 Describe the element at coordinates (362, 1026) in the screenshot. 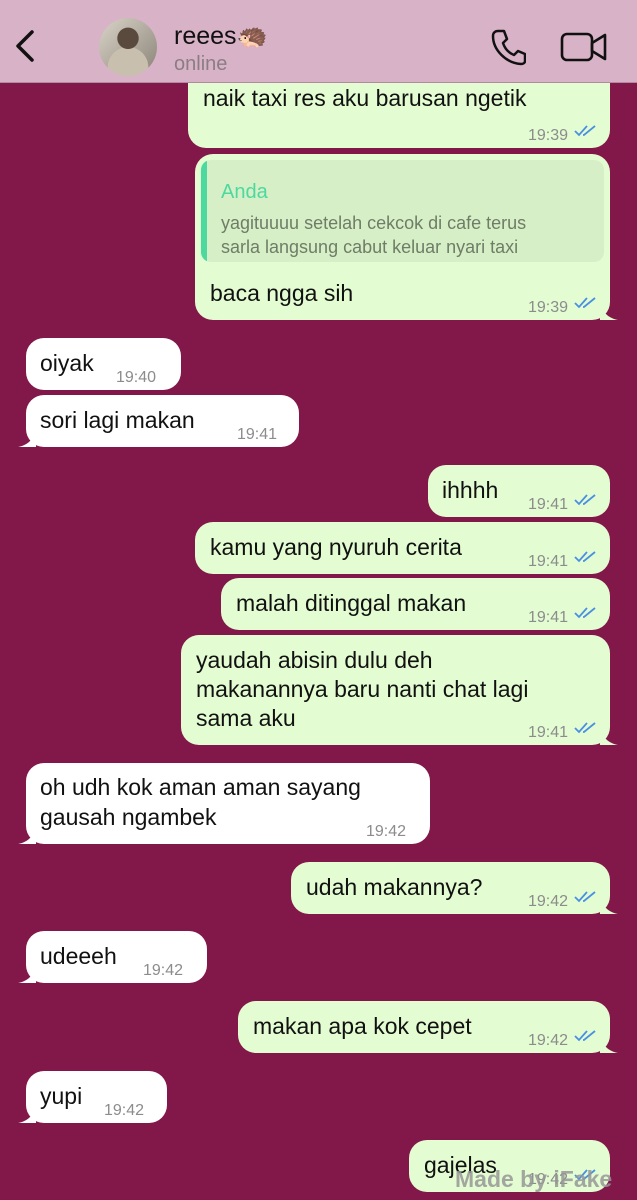

I see `message-text: makan apa kok cepet` at that location.